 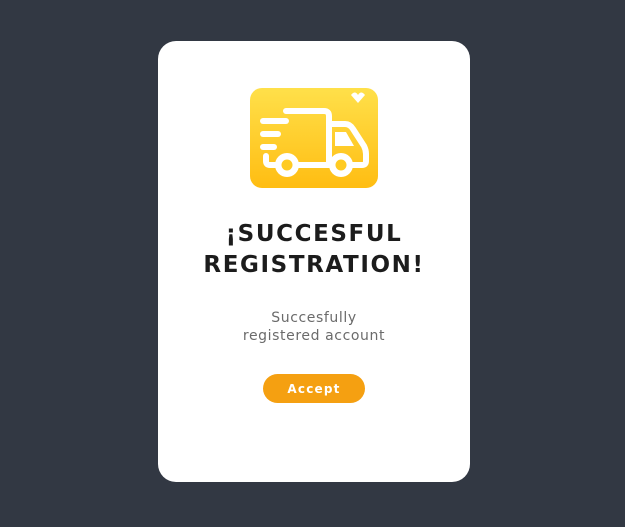 I want to click on dialog-message-line1: Succesfully, so click(x=314, y=318).